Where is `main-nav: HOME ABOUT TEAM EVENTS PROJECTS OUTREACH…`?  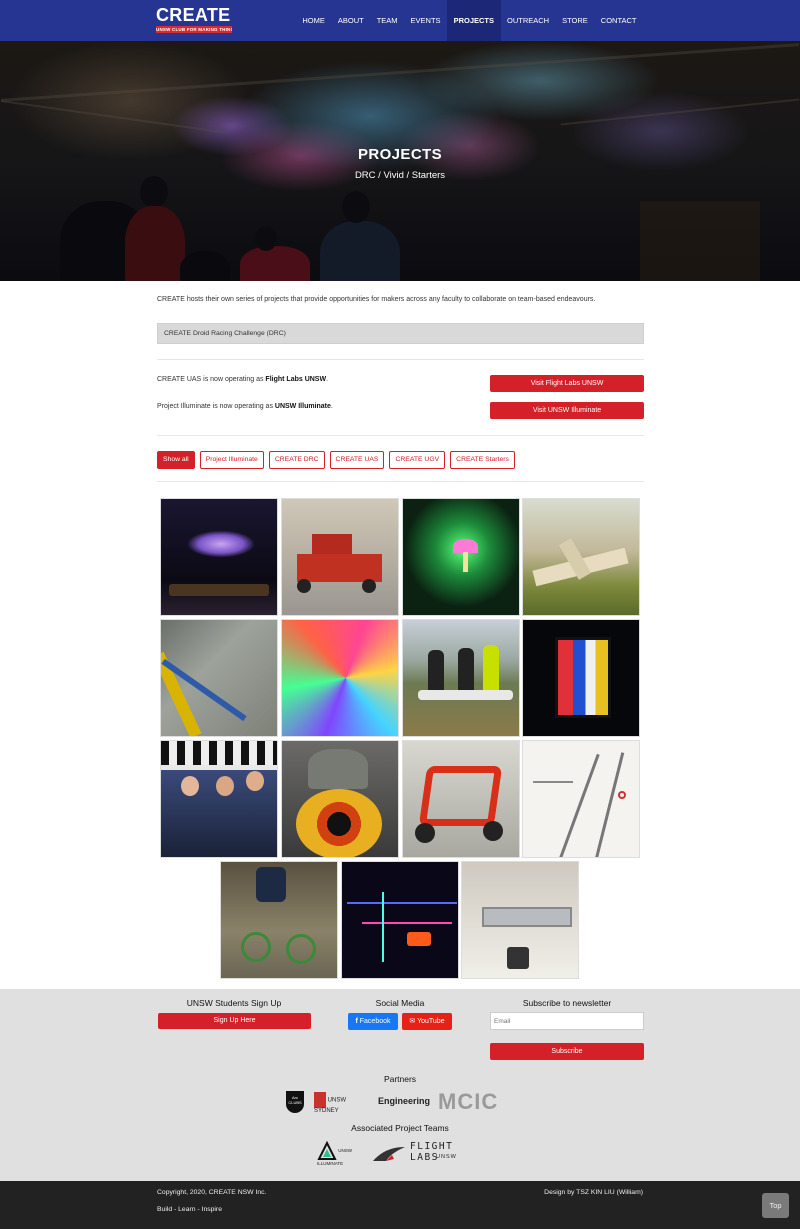 main-nav: HOME ABOUT TEAM EVENTS PROJECTS OUTREACH… is located at coordinates (469, 20).